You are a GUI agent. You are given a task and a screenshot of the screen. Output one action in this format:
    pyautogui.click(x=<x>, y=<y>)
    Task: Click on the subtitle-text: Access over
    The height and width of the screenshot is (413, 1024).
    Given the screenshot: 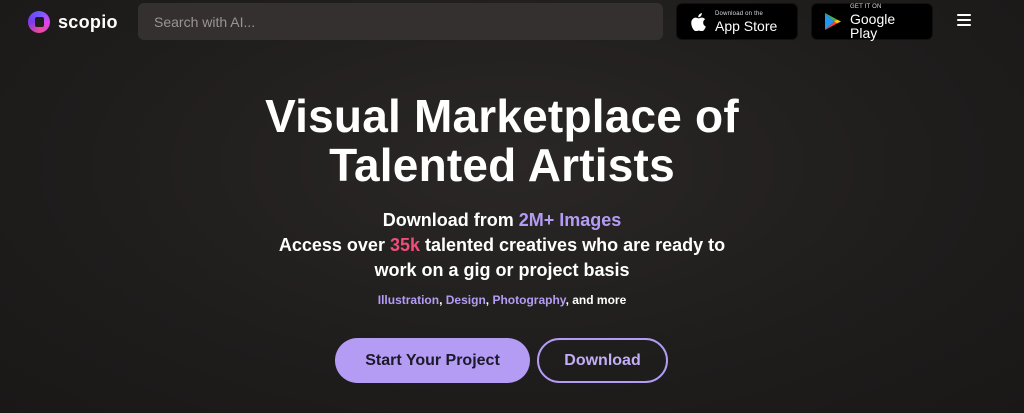 What is the action you would take?
    pyautogui.click(x=334, y=245)
    